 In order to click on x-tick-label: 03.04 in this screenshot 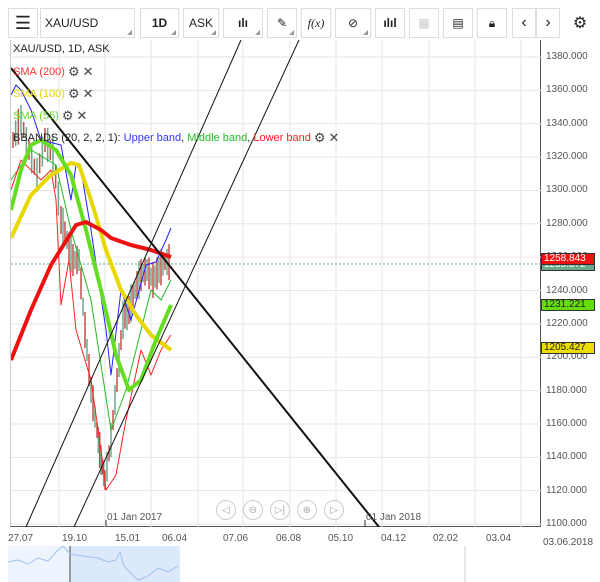, I will do `click(499, 538)`.